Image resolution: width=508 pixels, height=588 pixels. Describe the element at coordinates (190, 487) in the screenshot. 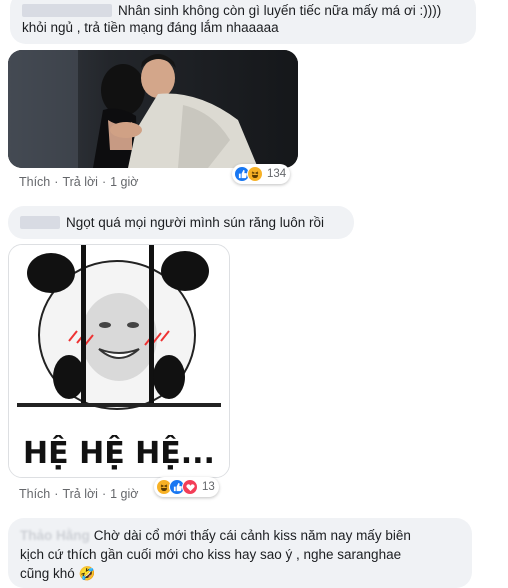

I see `love-icon` at that location.